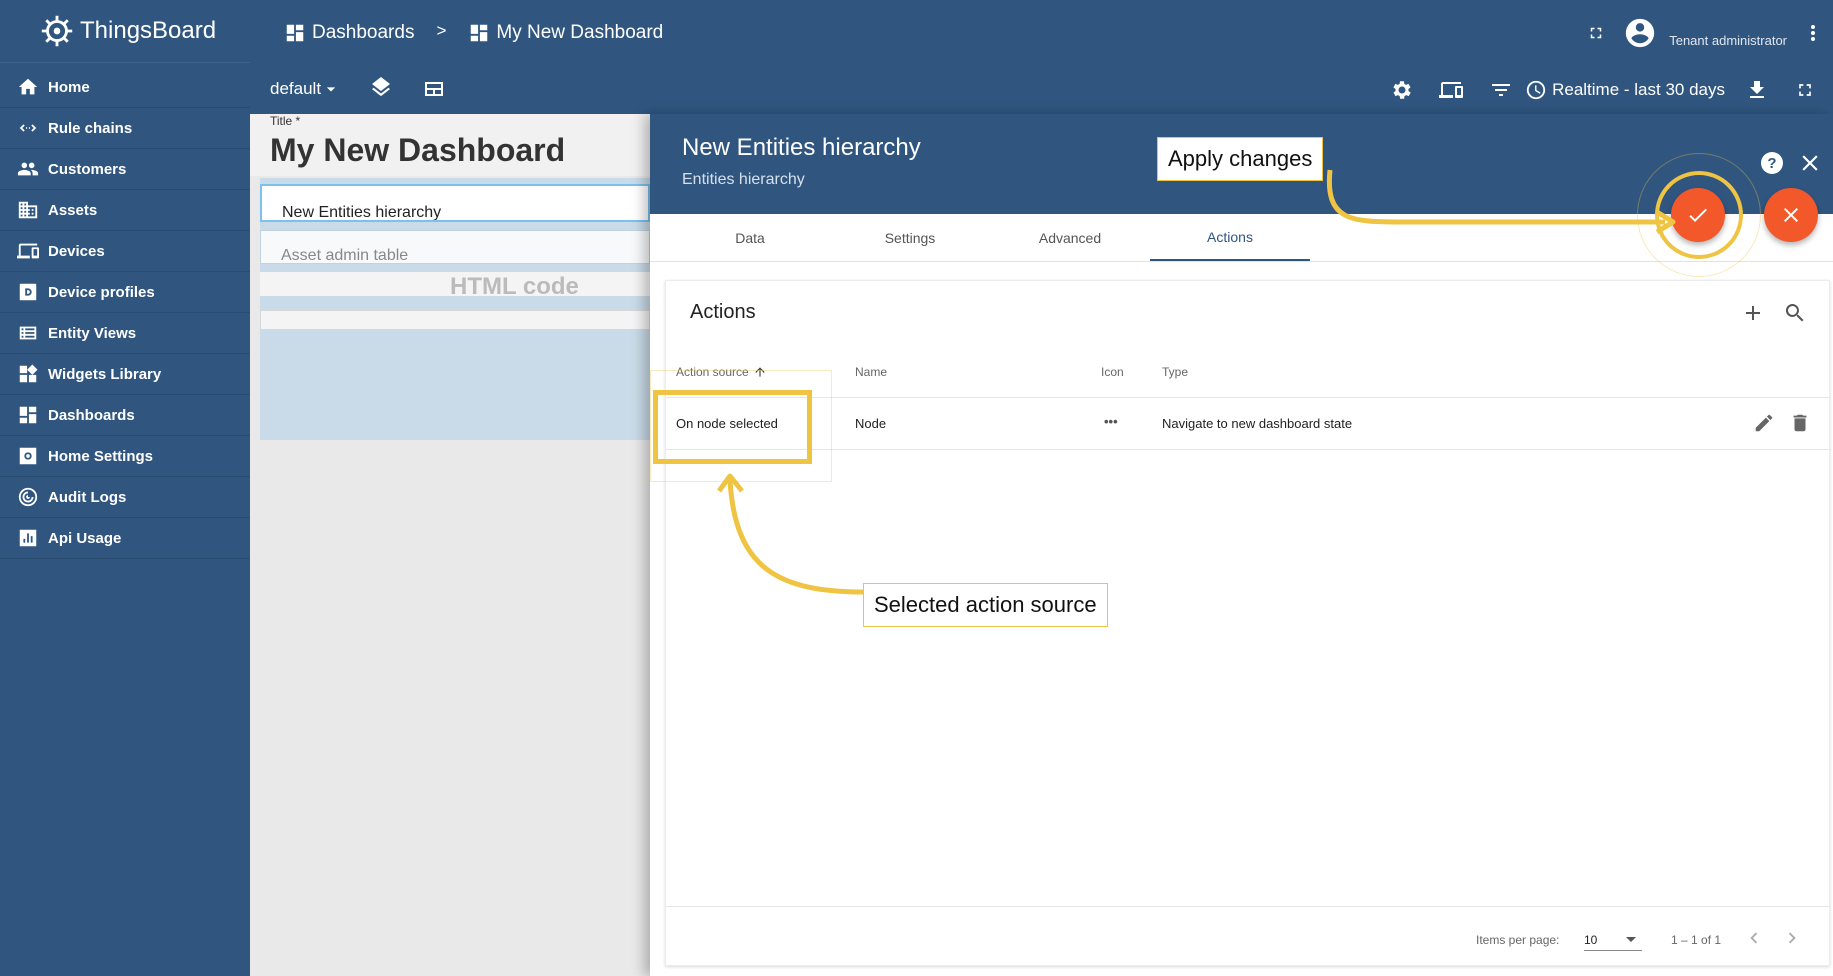  I want to click on timewindow-selector: Realtime - last 30 days, so click(1625, 90).